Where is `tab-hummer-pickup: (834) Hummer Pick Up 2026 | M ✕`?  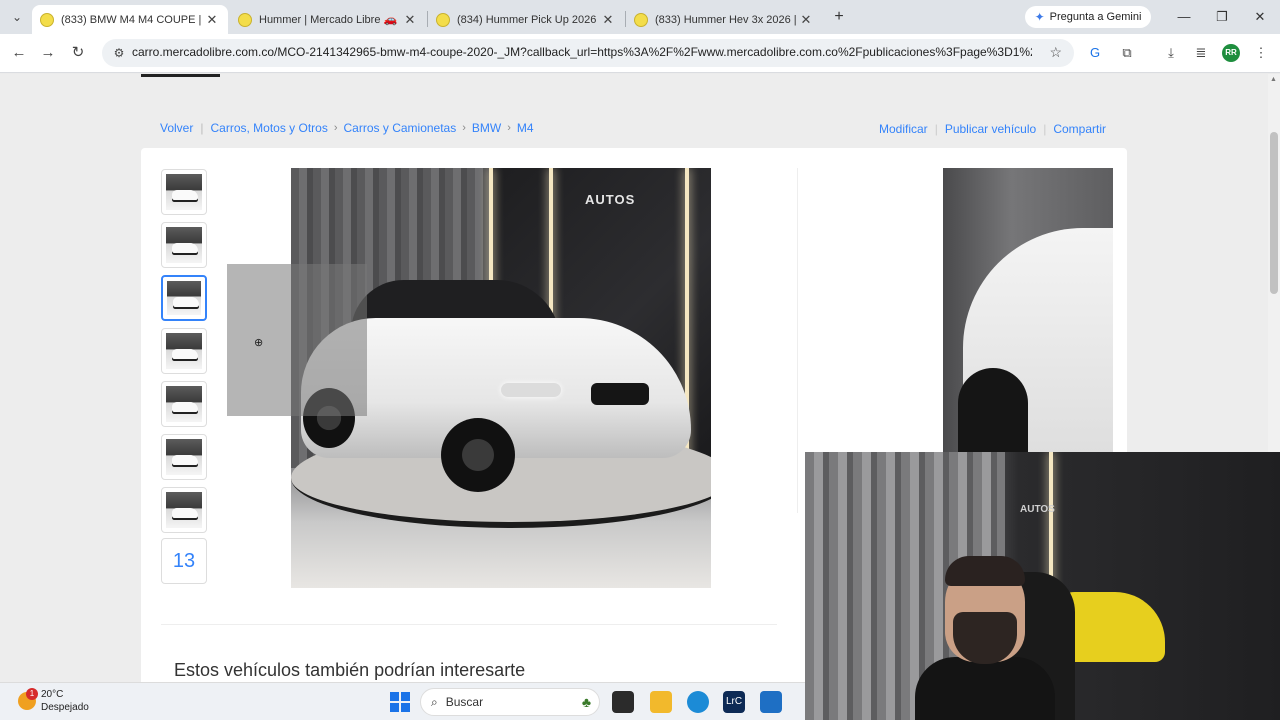 tab-hummer-pickup: (834) Hummer Pick Up 2026 | M ✕ is located at coordinates (526, 19).